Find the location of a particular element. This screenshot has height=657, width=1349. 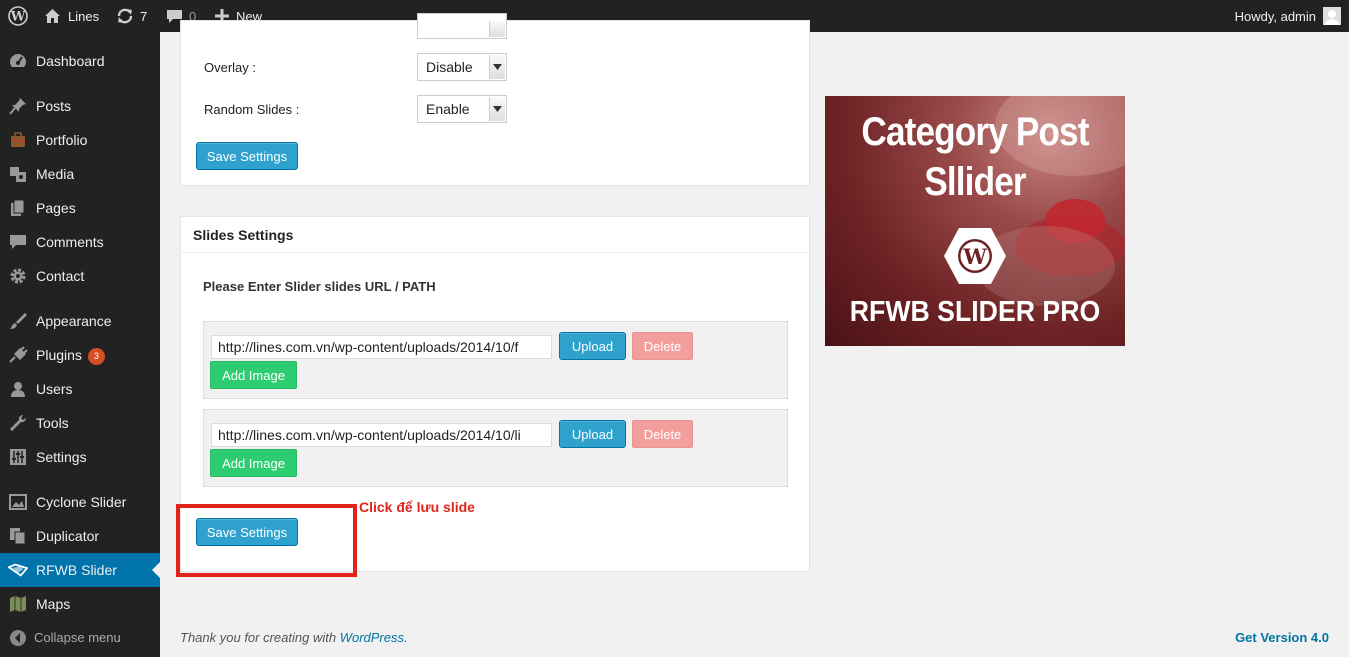

banner-title-line1: Category Post is located at coordinates (975, 132).